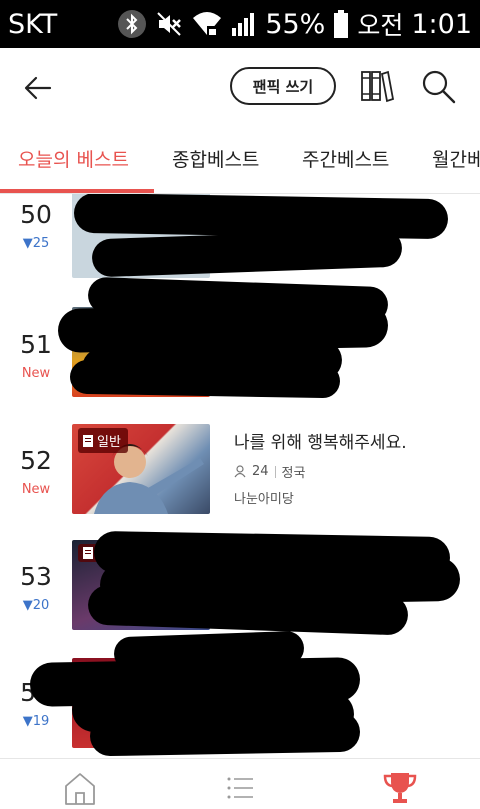 This screenshot has height=809, width=480. What do you see at coordinates (380, 25) in the screenshot?
I see `ampm-label: 오전` at bounding box center [380, 25].